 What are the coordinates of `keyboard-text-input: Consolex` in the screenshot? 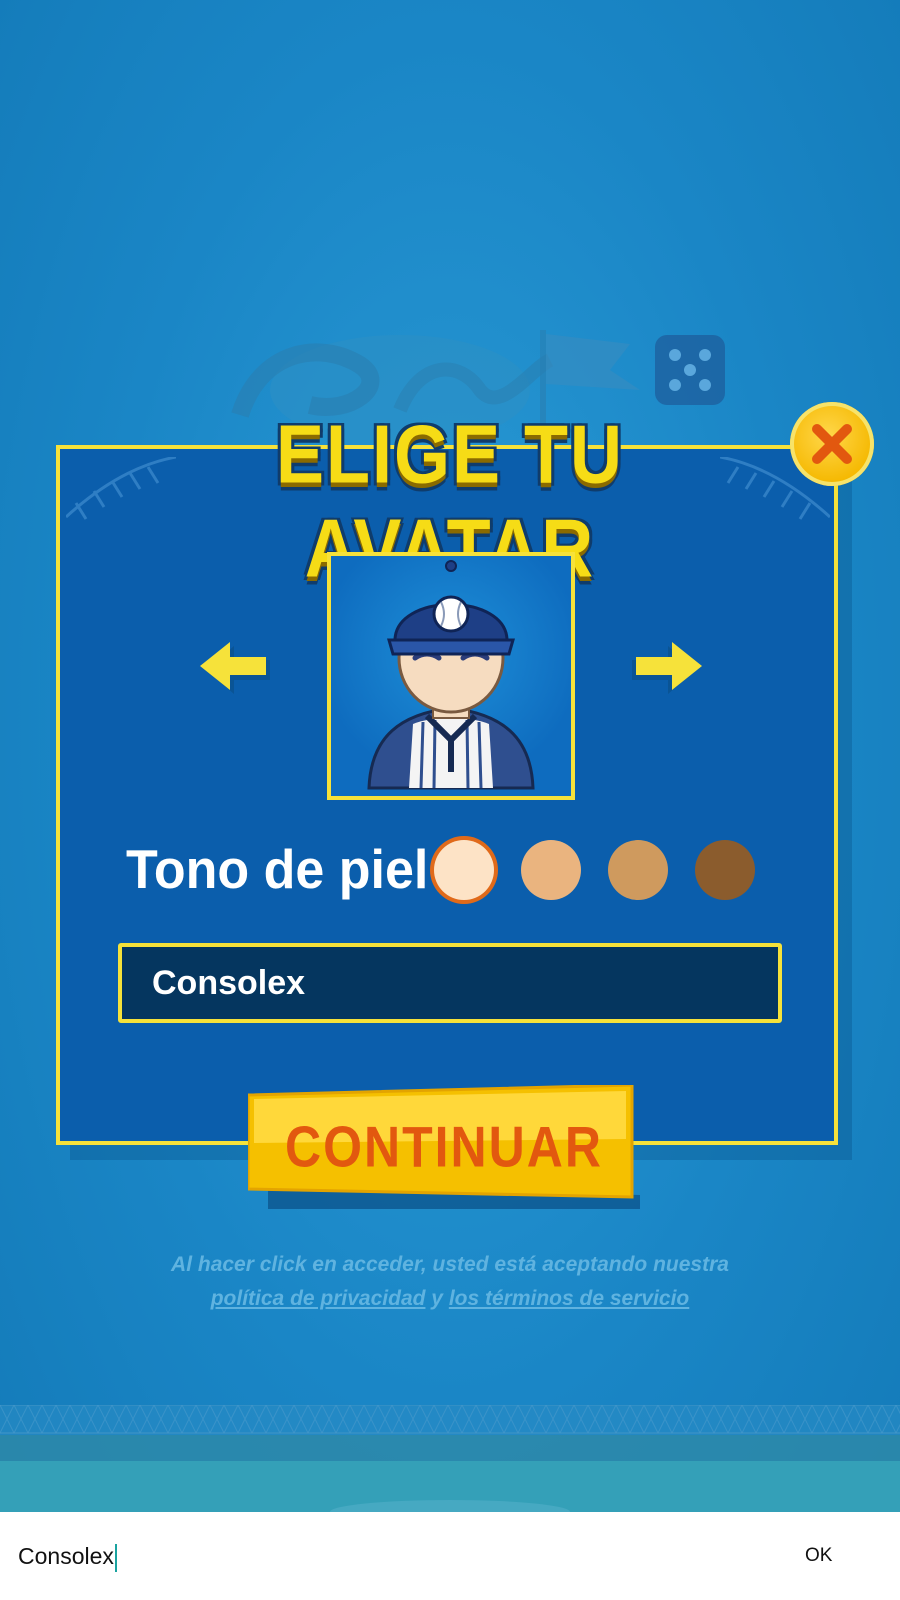 It's located at (378, 1556).